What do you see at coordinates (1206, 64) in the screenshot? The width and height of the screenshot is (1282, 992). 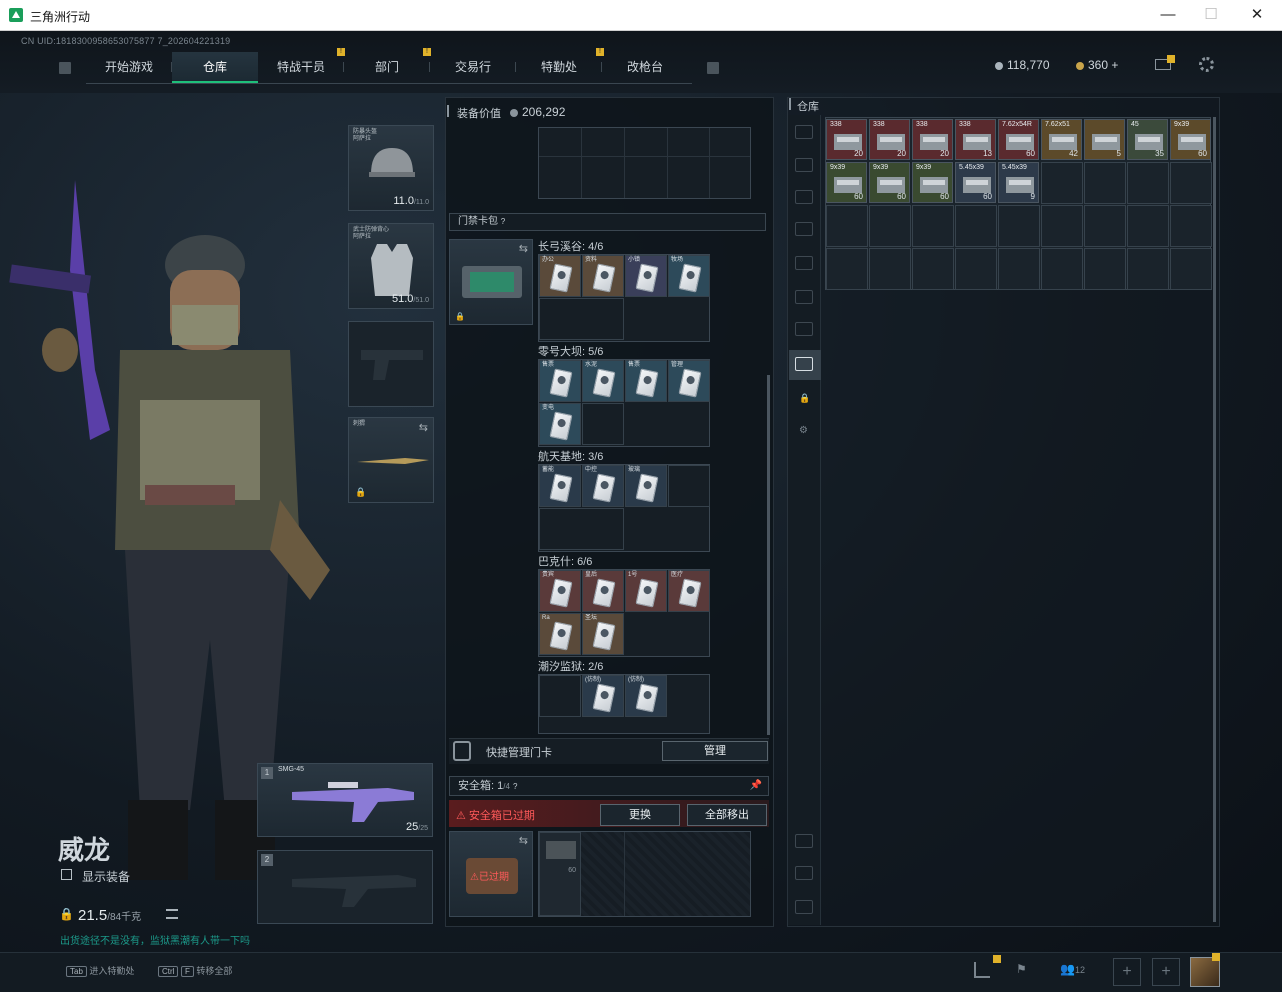 I see `settings-gear-icon` at bounding box center [1206, 64].